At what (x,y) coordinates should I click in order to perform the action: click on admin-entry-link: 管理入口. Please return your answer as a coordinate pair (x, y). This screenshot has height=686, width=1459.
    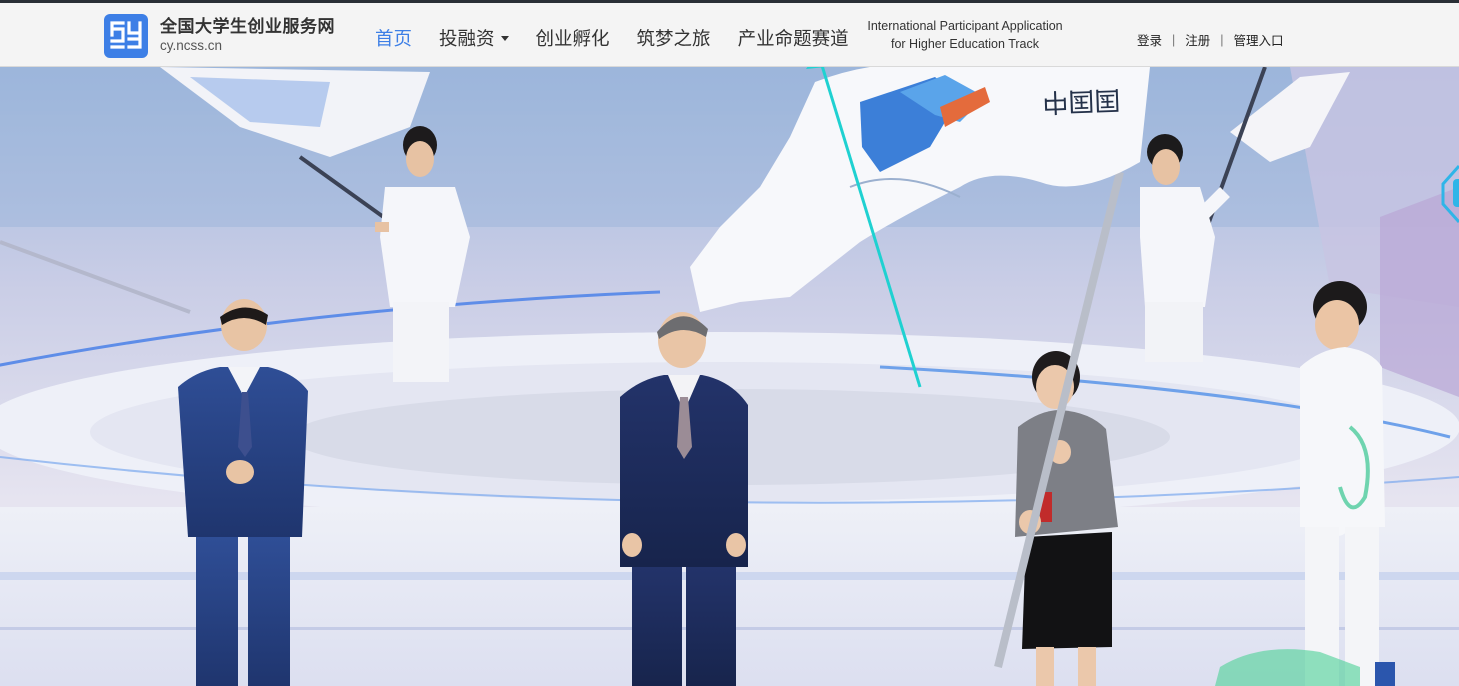
    Looking at the image, I should click on (1259, 39).